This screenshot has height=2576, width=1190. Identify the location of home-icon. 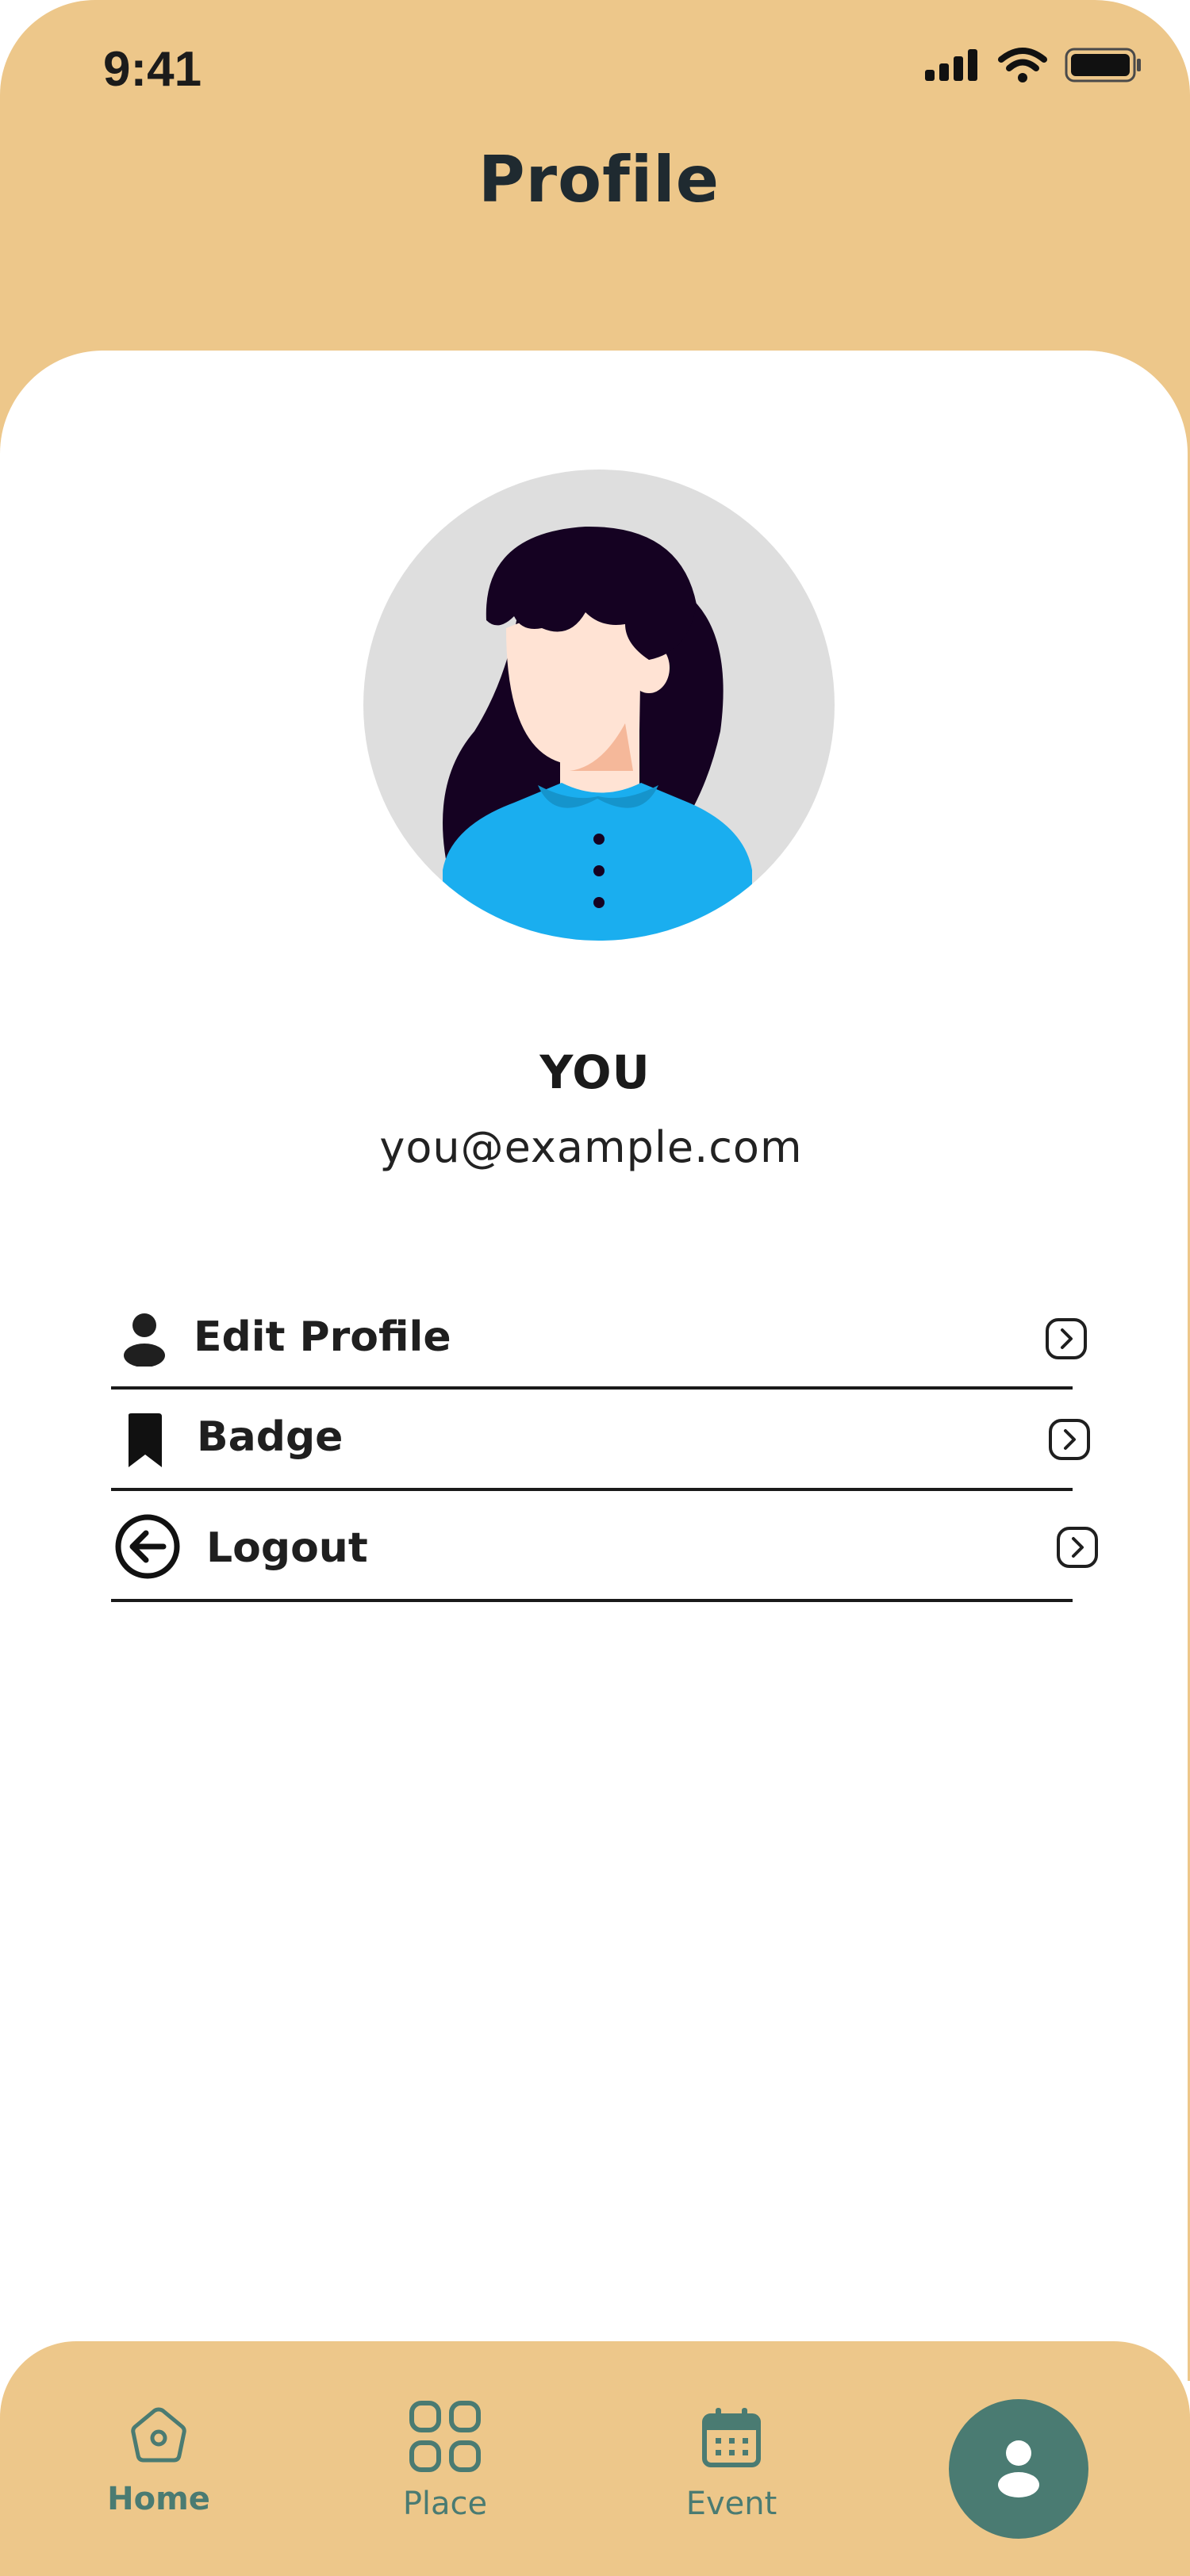
(158, 2435).